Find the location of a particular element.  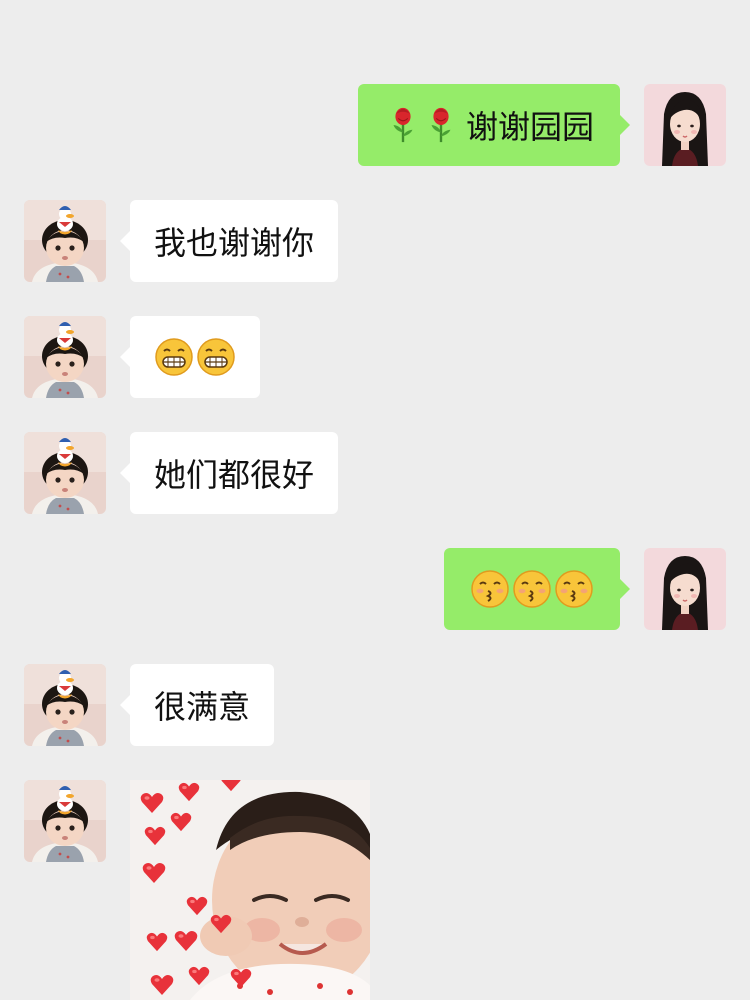

message-text: 她们都很好 is located at coordinates (234, 475).